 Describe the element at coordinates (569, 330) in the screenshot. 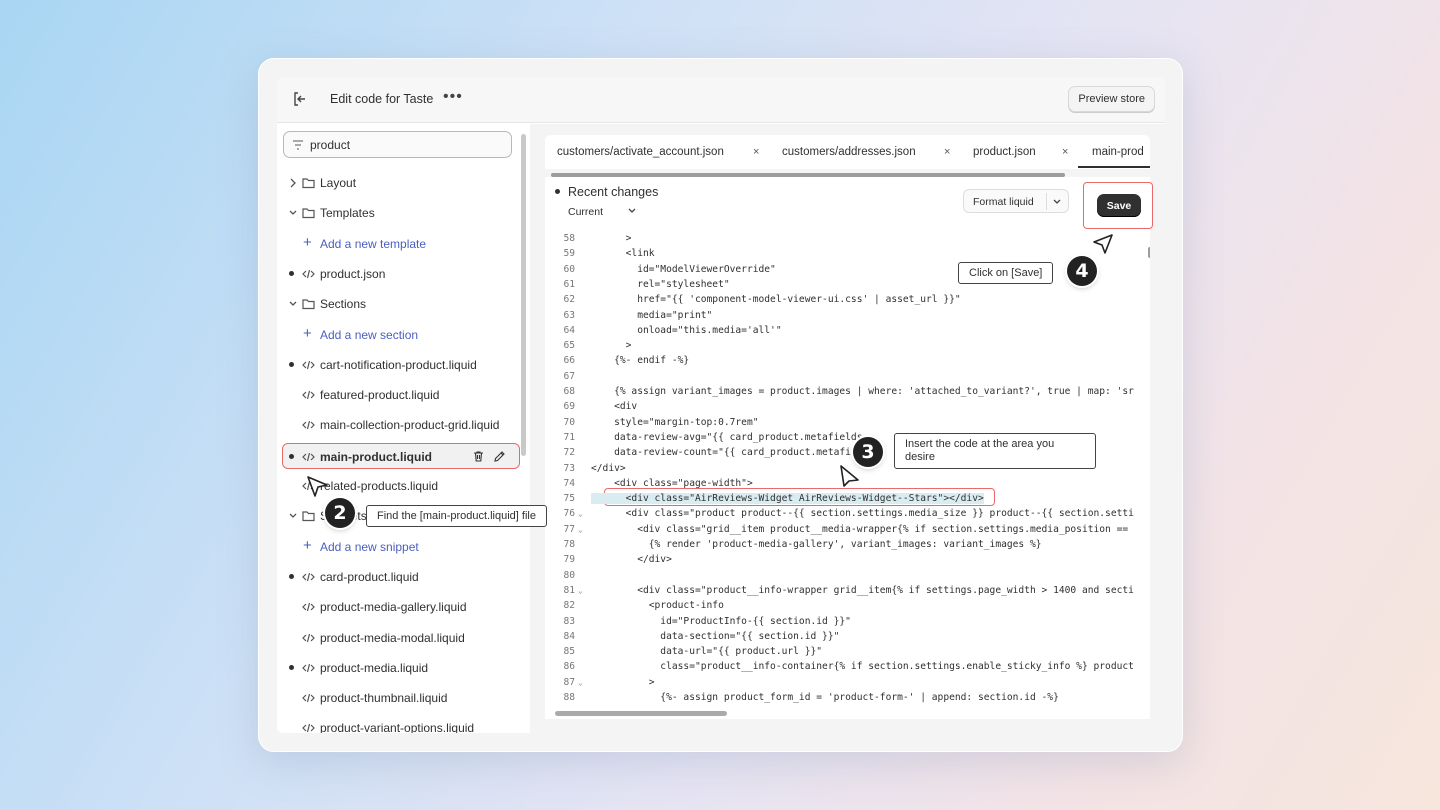

I see `line-number: 64` at that location.